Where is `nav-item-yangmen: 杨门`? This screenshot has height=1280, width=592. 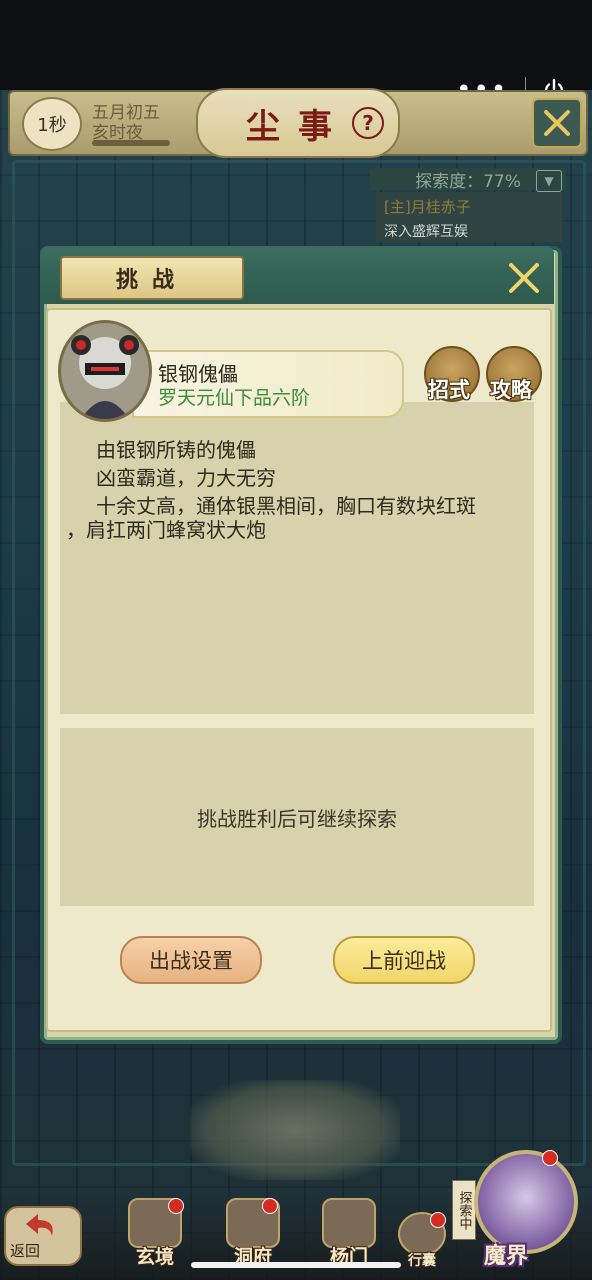 nav-item-yangmen: 杨门 is located at coordinates (349, 1233).